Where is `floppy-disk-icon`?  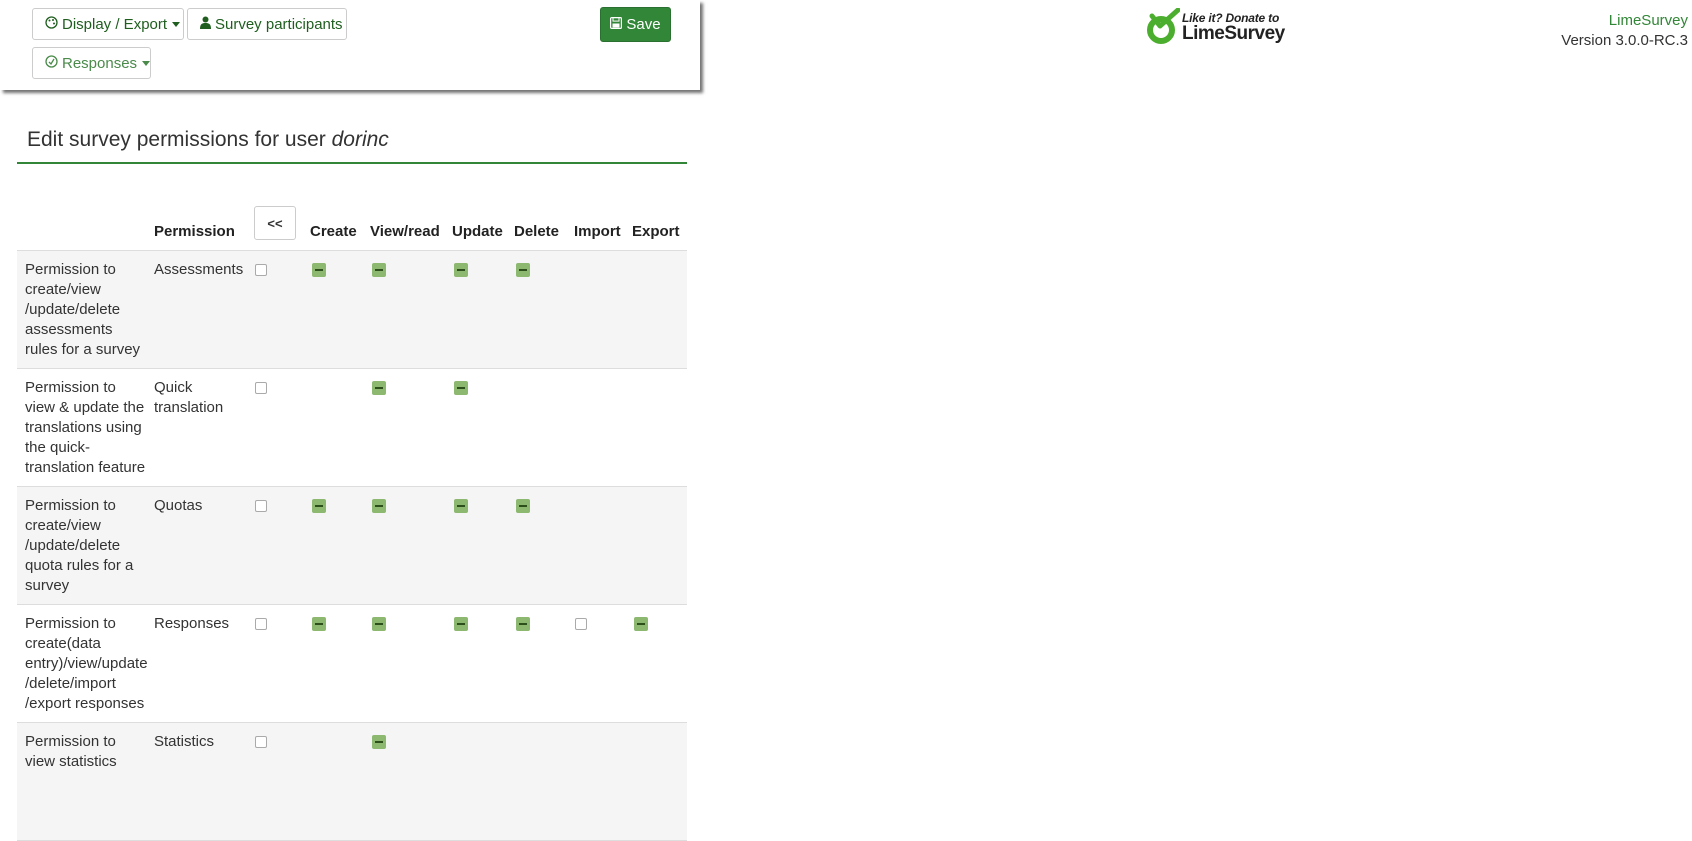 floppy-disk-icon is located at coordinates (616, 24).